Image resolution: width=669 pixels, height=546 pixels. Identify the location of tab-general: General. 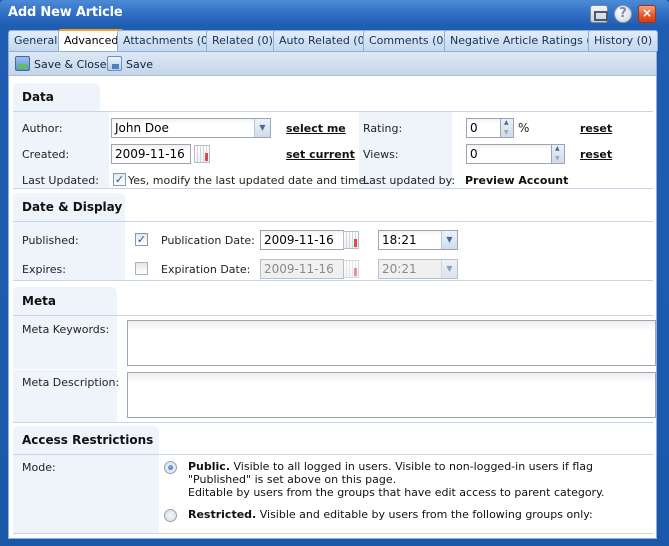
(36, 40).